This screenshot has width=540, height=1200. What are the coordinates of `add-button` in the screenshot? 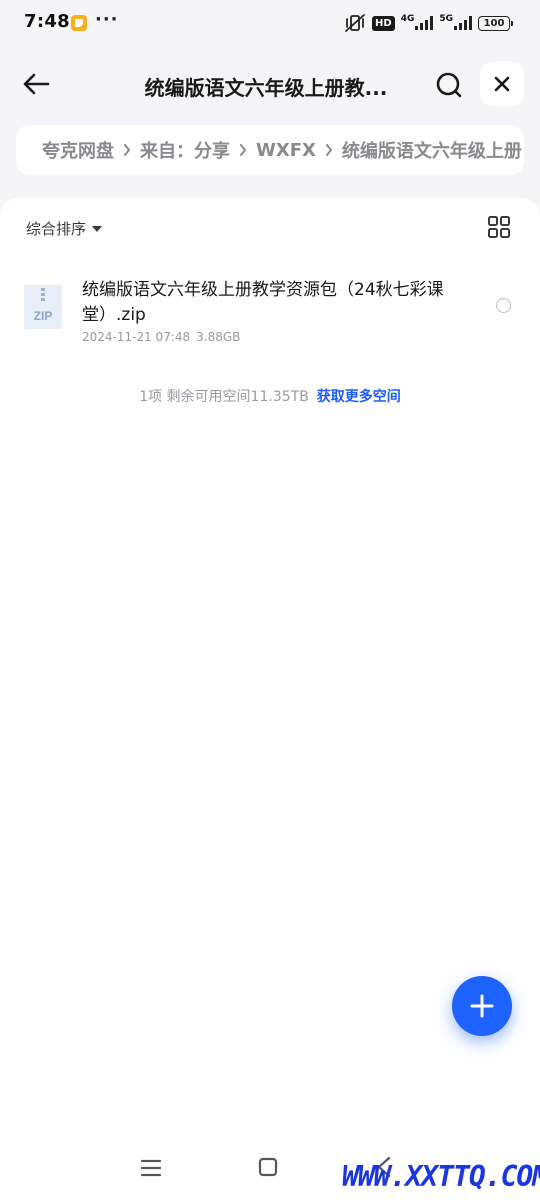 It's located at (482, 1006).